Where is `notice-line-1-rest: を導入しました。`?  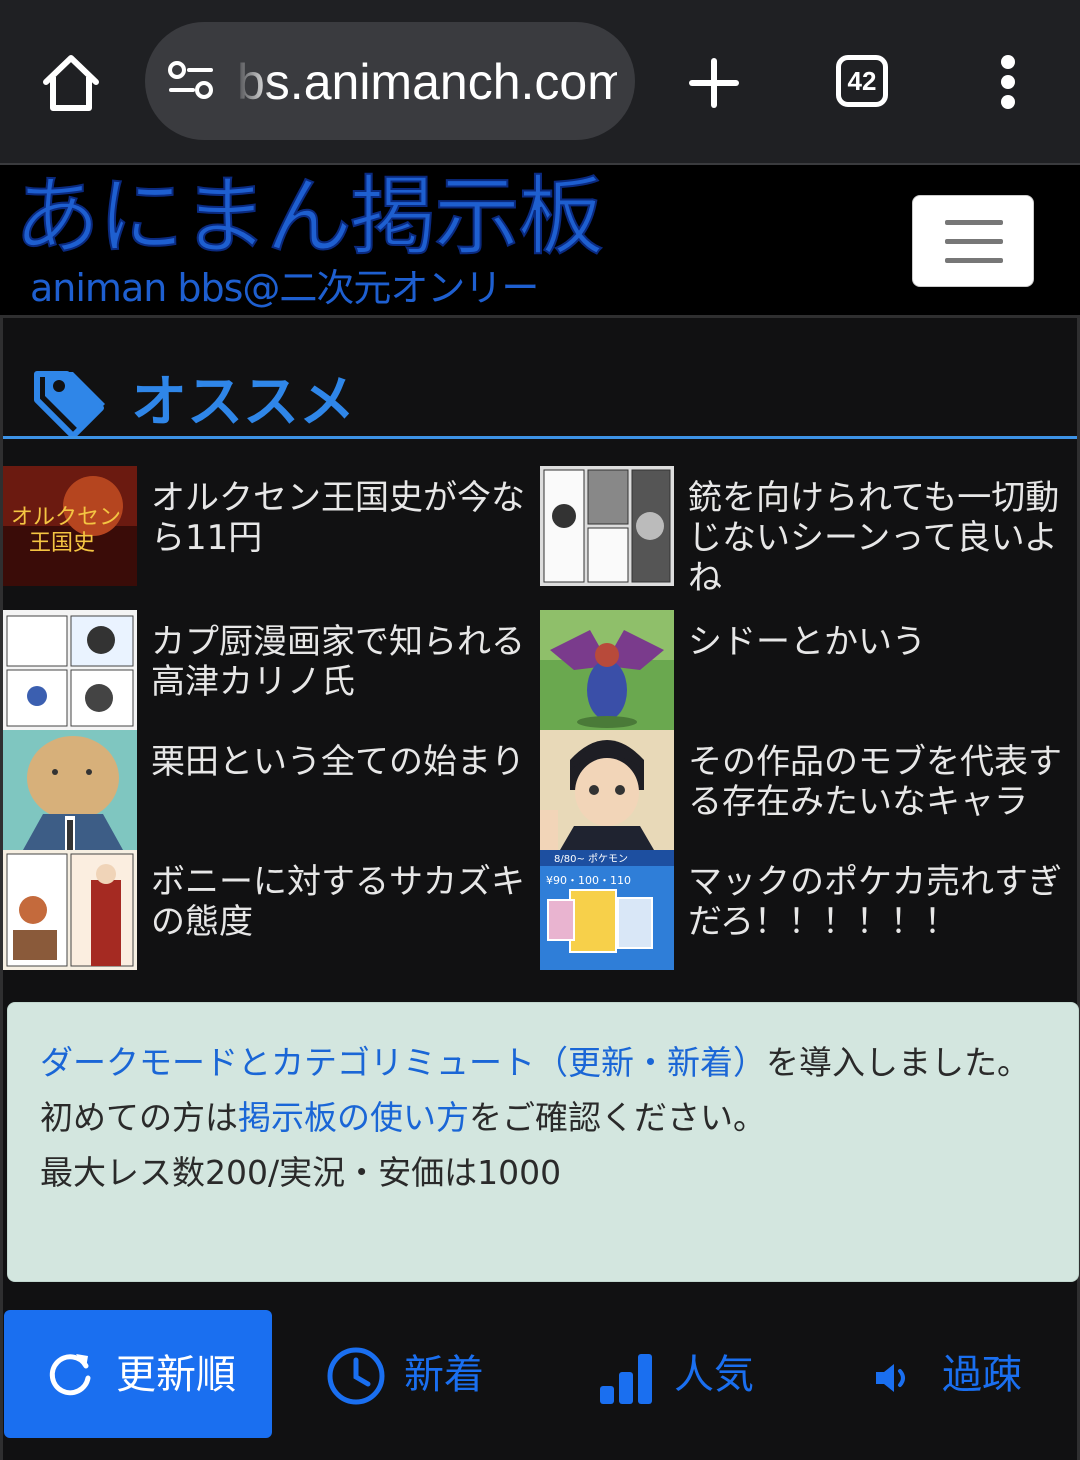 notice-line-1-rest: を導入しました。 is located at coordinates (898, 1062).